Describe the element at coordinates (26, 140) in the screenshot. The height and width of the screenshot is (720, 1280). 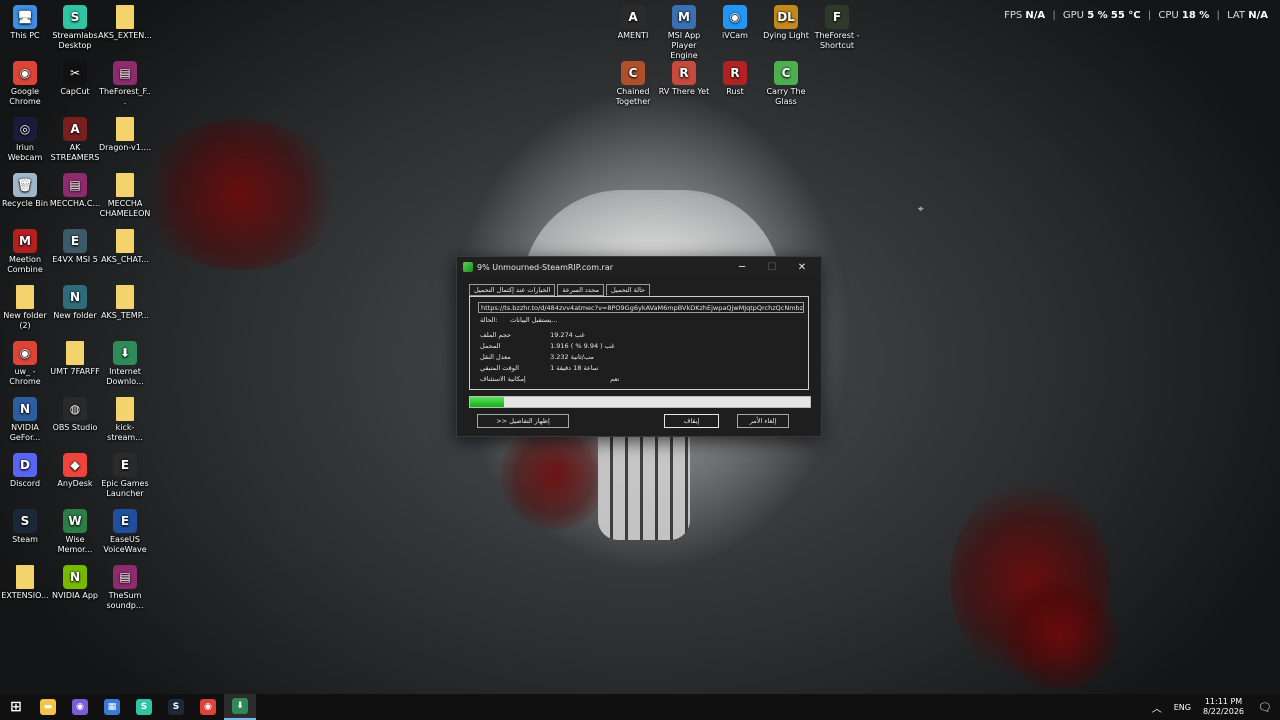
I see `desktop-icon: ◎ Iriun Webcam` at that location.